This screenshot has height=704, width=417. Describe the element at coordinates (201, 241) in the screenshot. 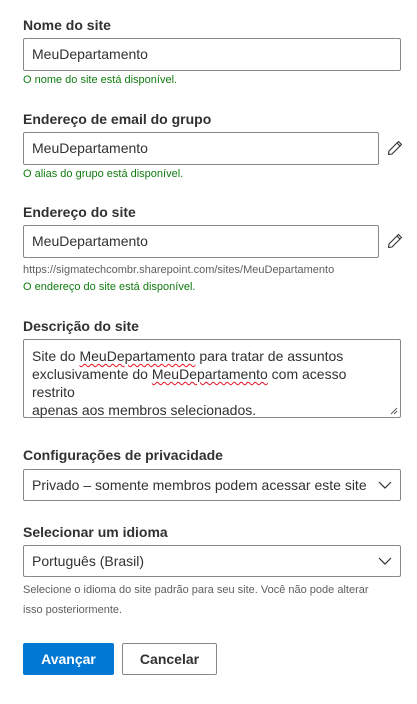

I see `site-address-input: MeuDepartamento` at that location.